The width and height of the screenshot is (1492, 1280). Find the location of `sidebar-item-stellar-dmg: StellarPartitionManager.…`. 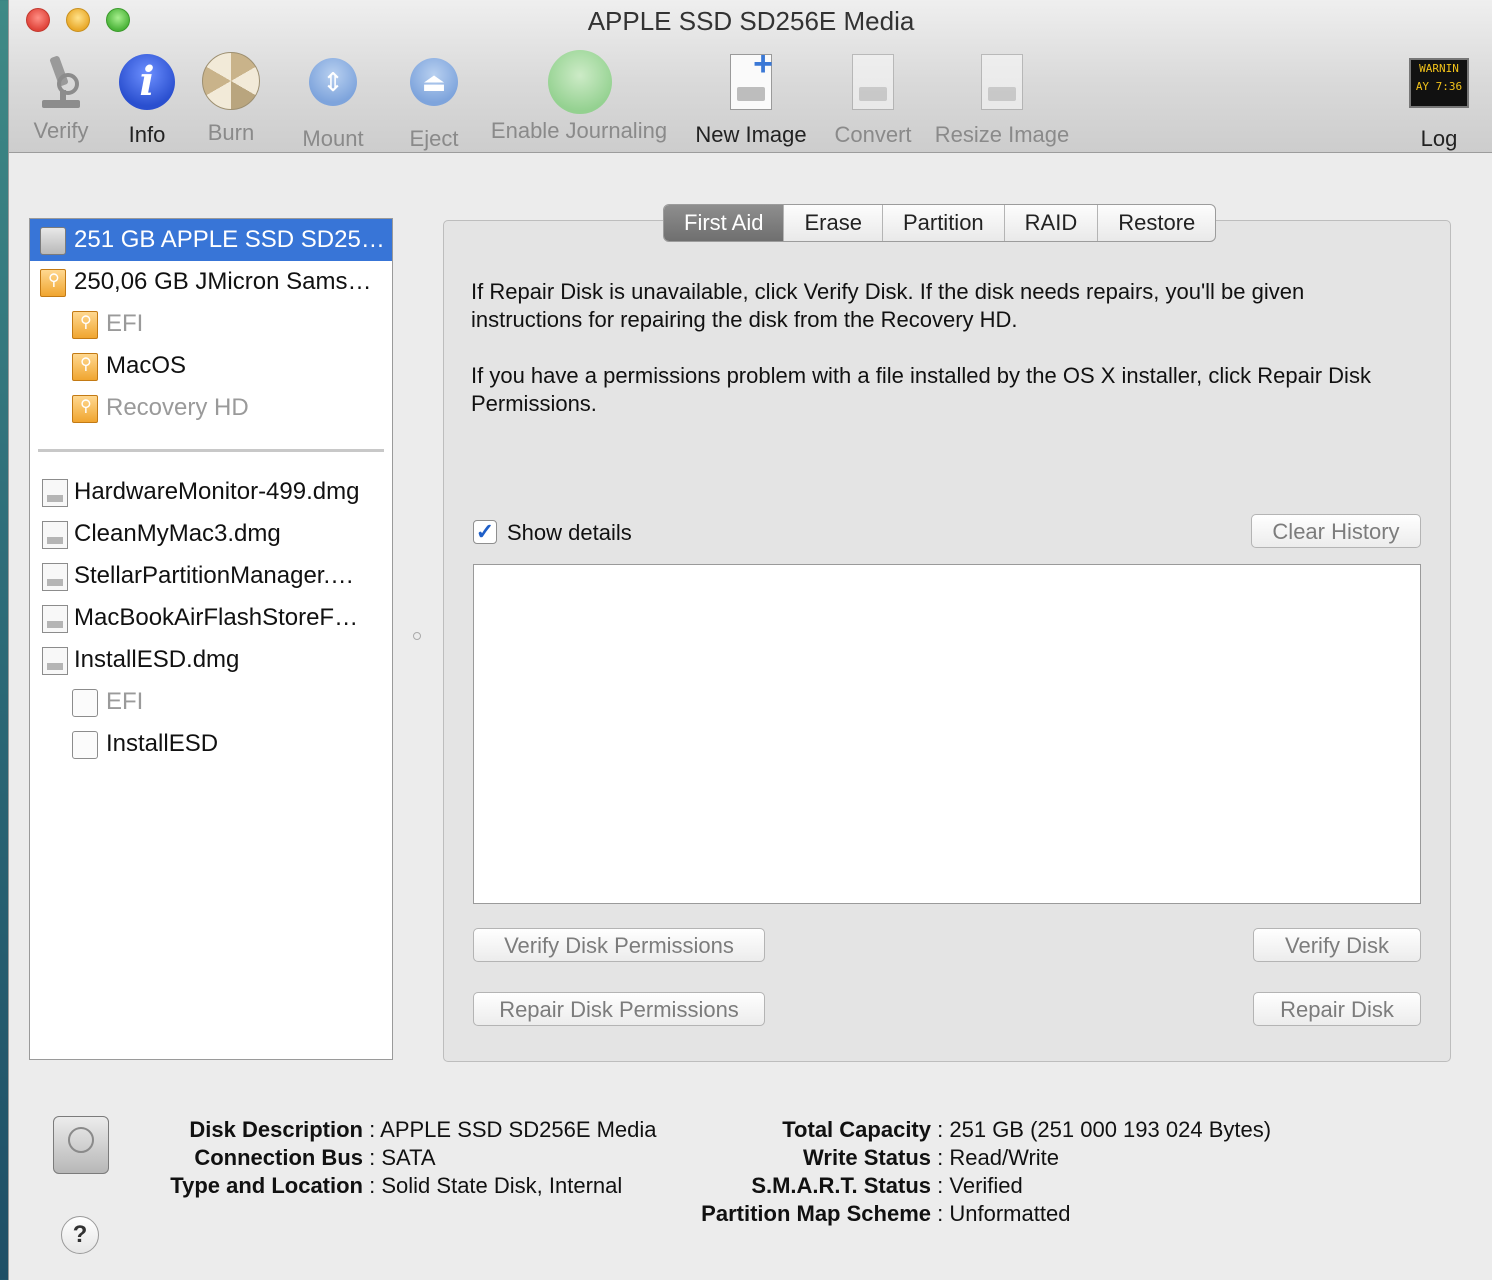

sidebar-item-stellar-dmg: StellarPartitionManager.… is located at coordinates (211, 576).